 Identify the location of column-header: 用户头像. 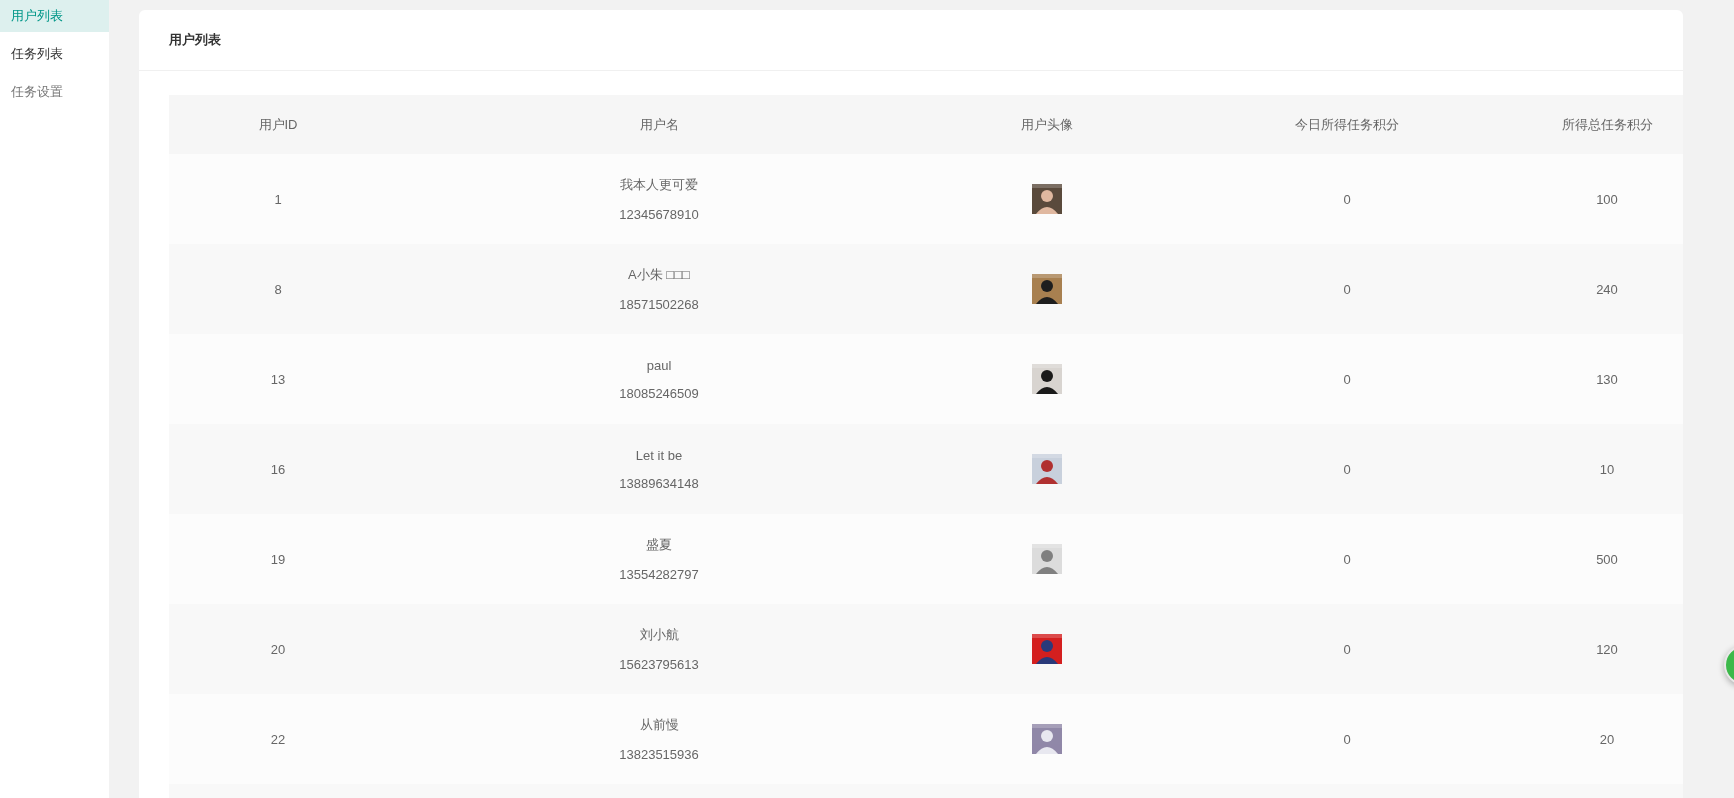
(1047, 124).